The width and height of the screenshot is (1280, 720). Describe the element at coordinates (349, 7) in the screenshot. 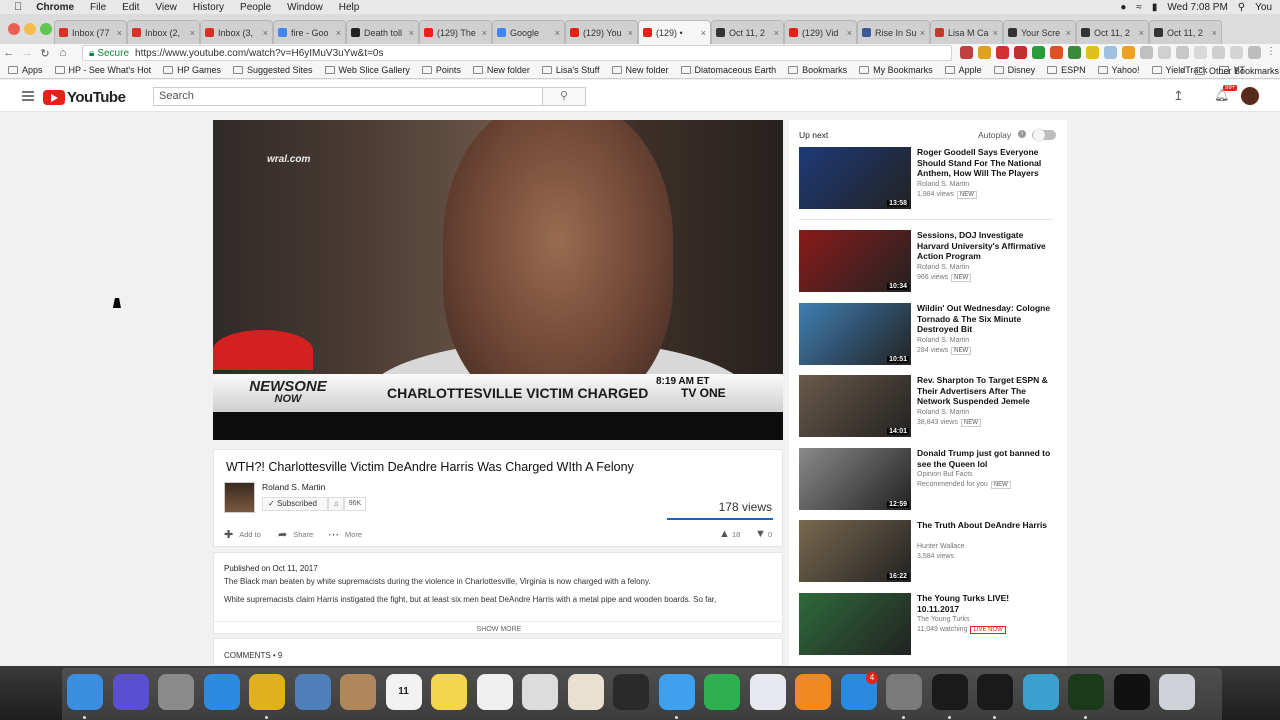

I see `menu-help: Help` at that location.